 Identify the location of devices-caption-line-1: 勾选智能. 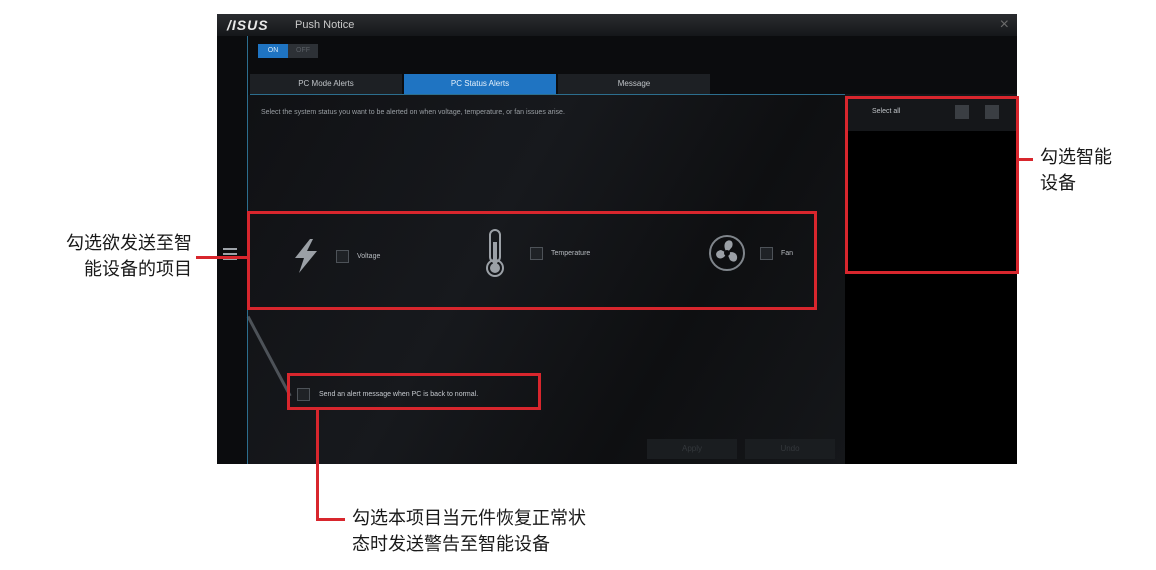
(1076, 157).